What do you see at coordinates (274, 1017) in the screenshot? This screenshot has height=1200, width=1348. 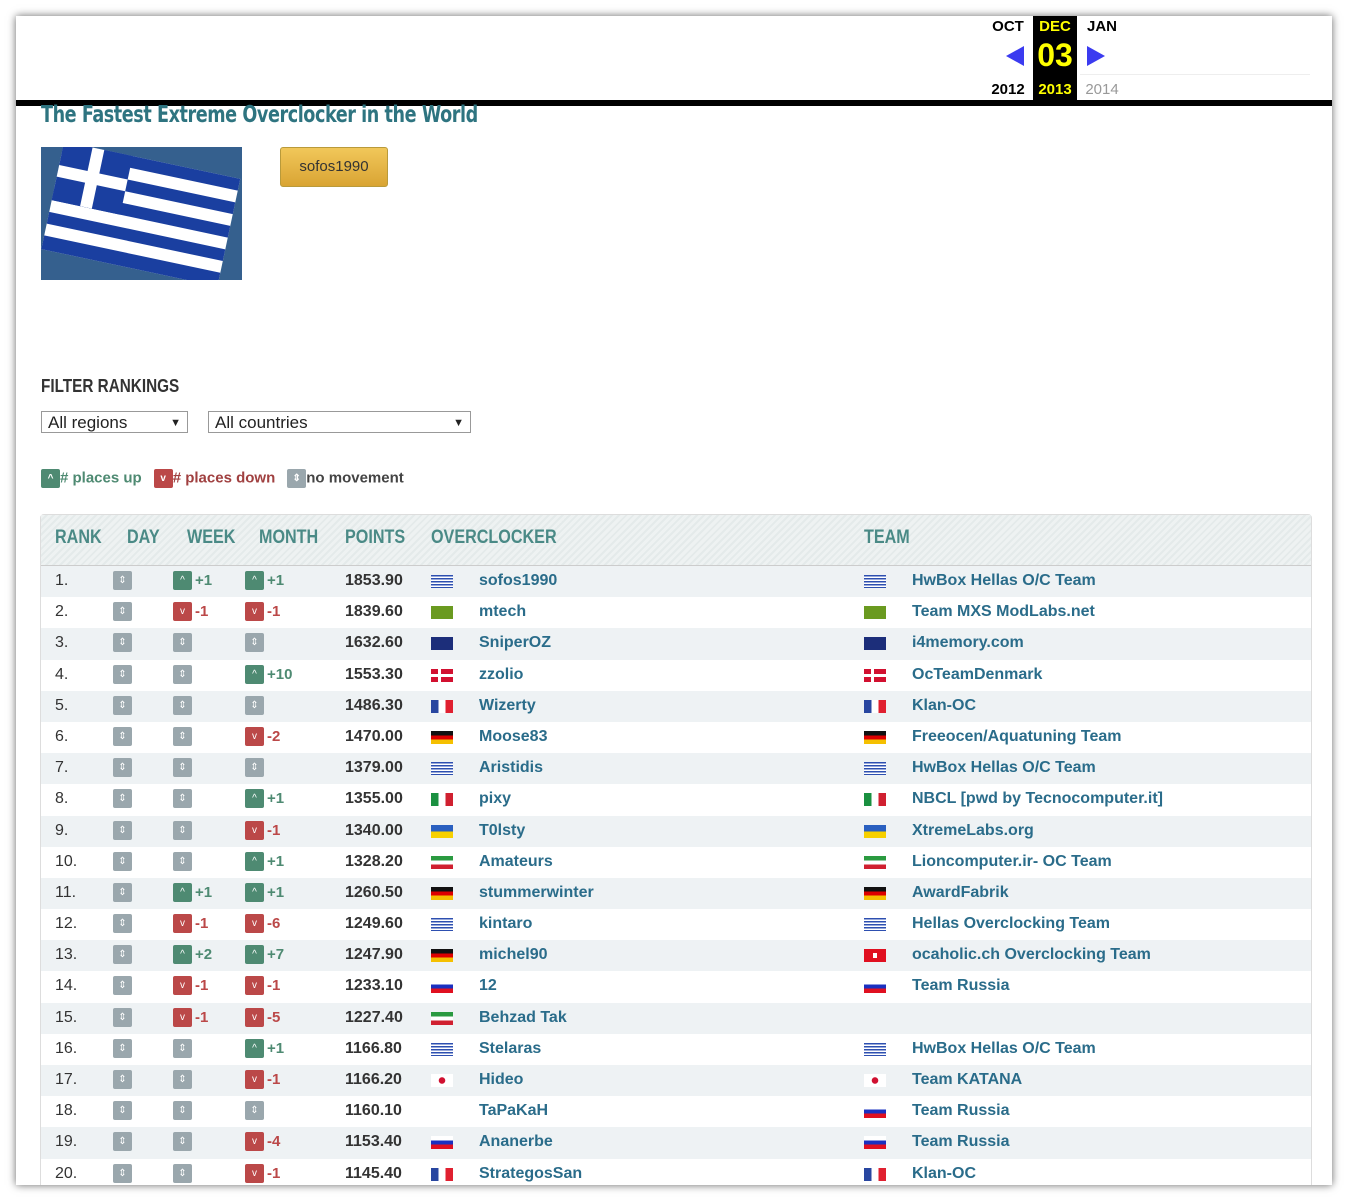 I see `month-change: -5` at bounding box center [274, 1017].